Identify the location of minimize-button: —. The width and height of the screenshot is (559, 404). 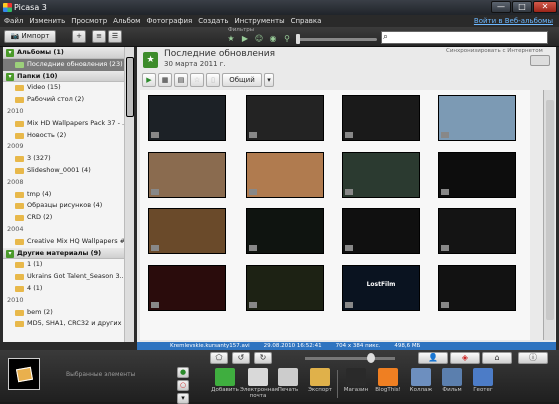
(501, 7).